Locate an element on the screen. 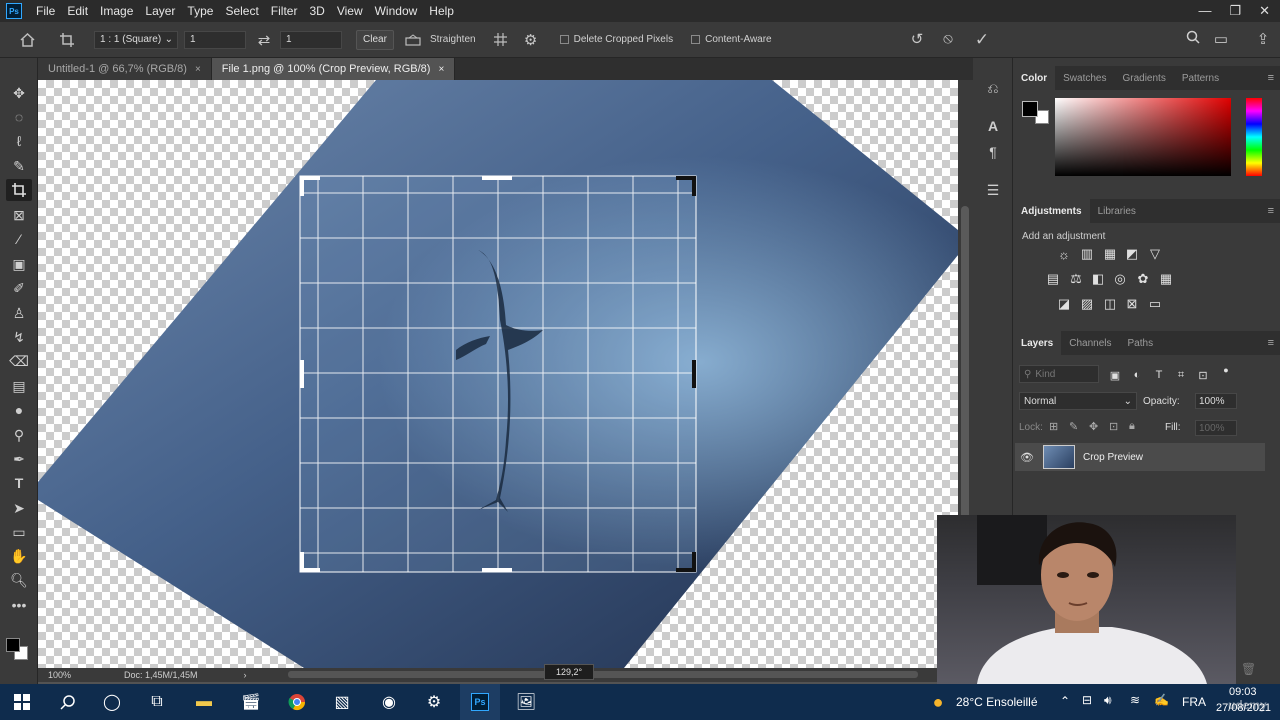 The height and width of the screenshot is (720, 1280). tab-libraries: Libraries is located at coordinates (1117, 211).